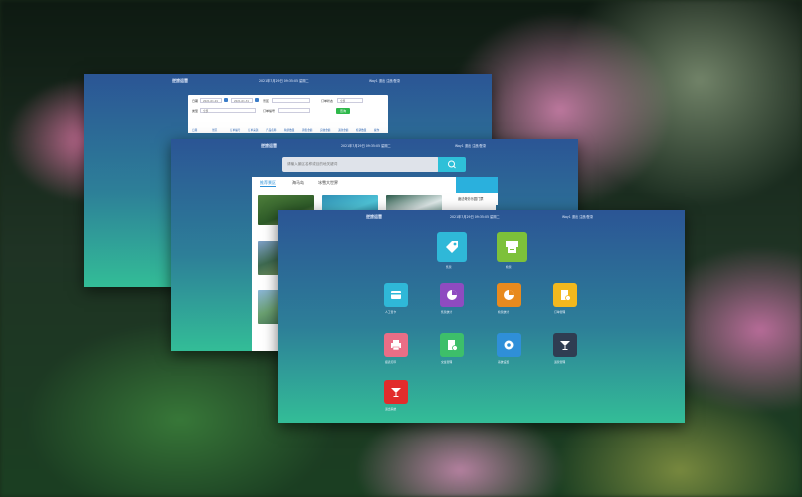 Image resolution: width=802 pixels, height=497 pixels. Describe the element at coordinates (195, 101) in the screenshot. I see `date-label: 日期` at that location.